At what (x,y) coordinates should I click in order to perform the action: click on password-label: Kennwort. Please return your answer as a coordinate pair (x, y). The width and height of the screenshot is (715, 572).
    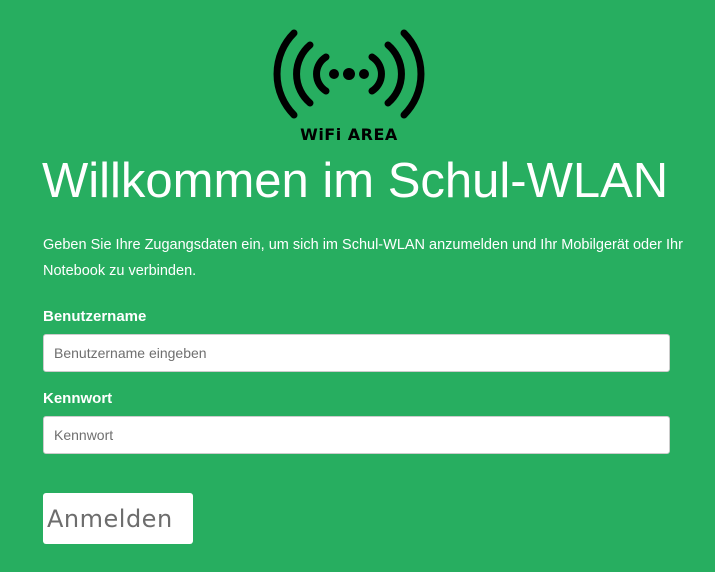
    Looking at the image, I should click on (78, 398).